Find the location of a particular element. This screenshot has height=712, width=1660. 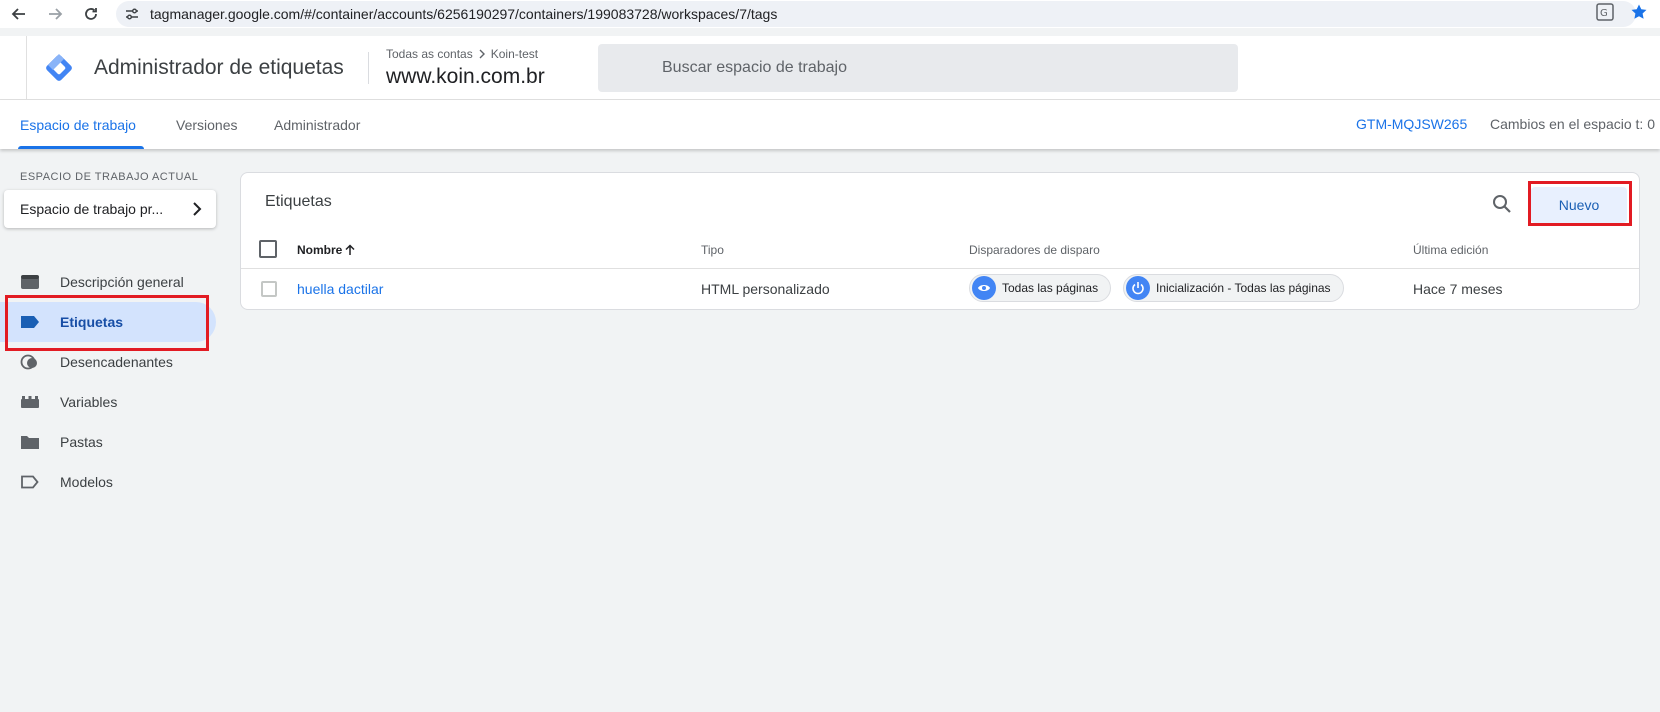

tag-type: HTML personalizado is located at coordinates (765, 289).